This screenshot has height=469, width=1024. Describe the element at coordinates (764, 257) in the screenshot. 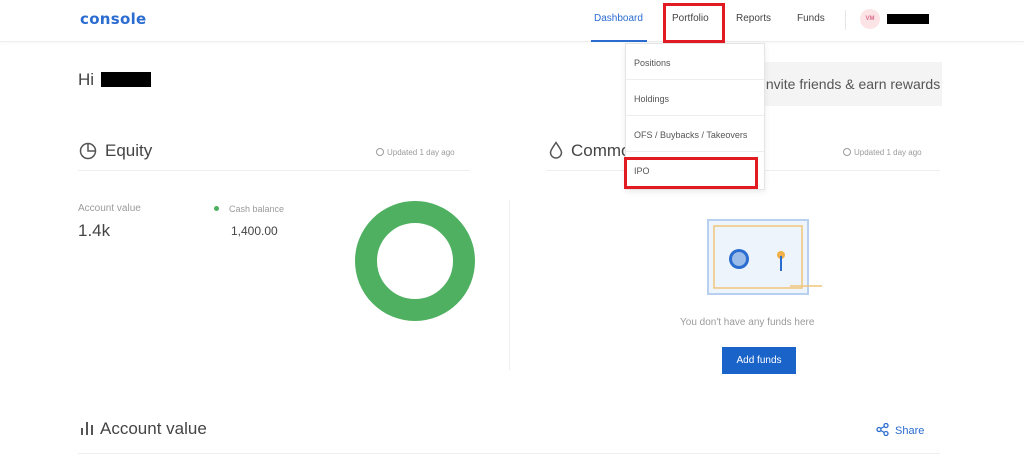

I see `empty-funds-illustration` at that location.